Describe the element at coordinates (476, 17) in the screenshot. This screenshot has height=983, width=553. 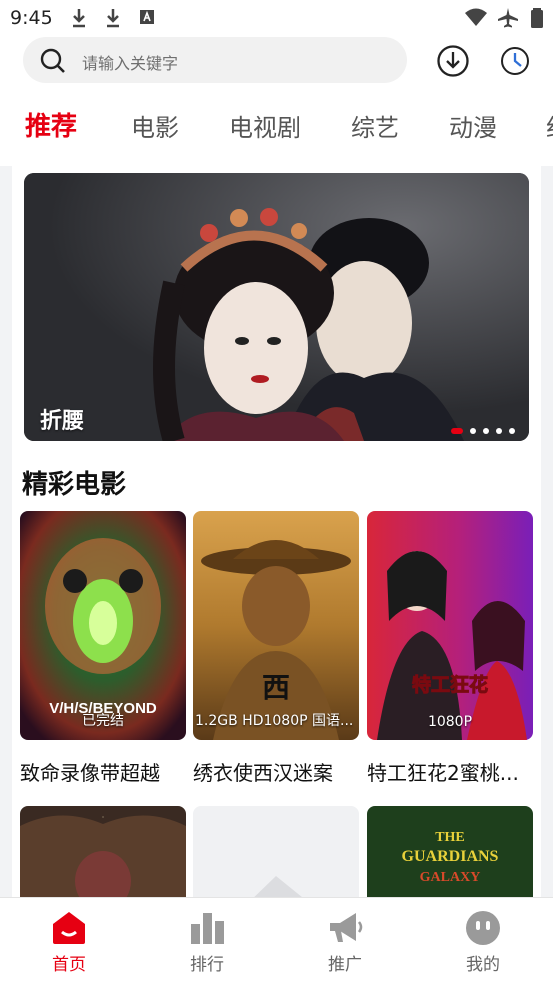
I see `wifi-icon` at that location.